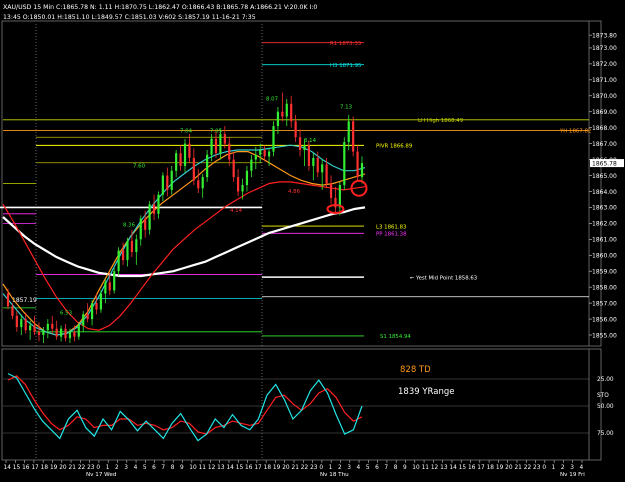 The image size is (625, 482). I want to click on time-tick-label: 0, so click(98, 468).